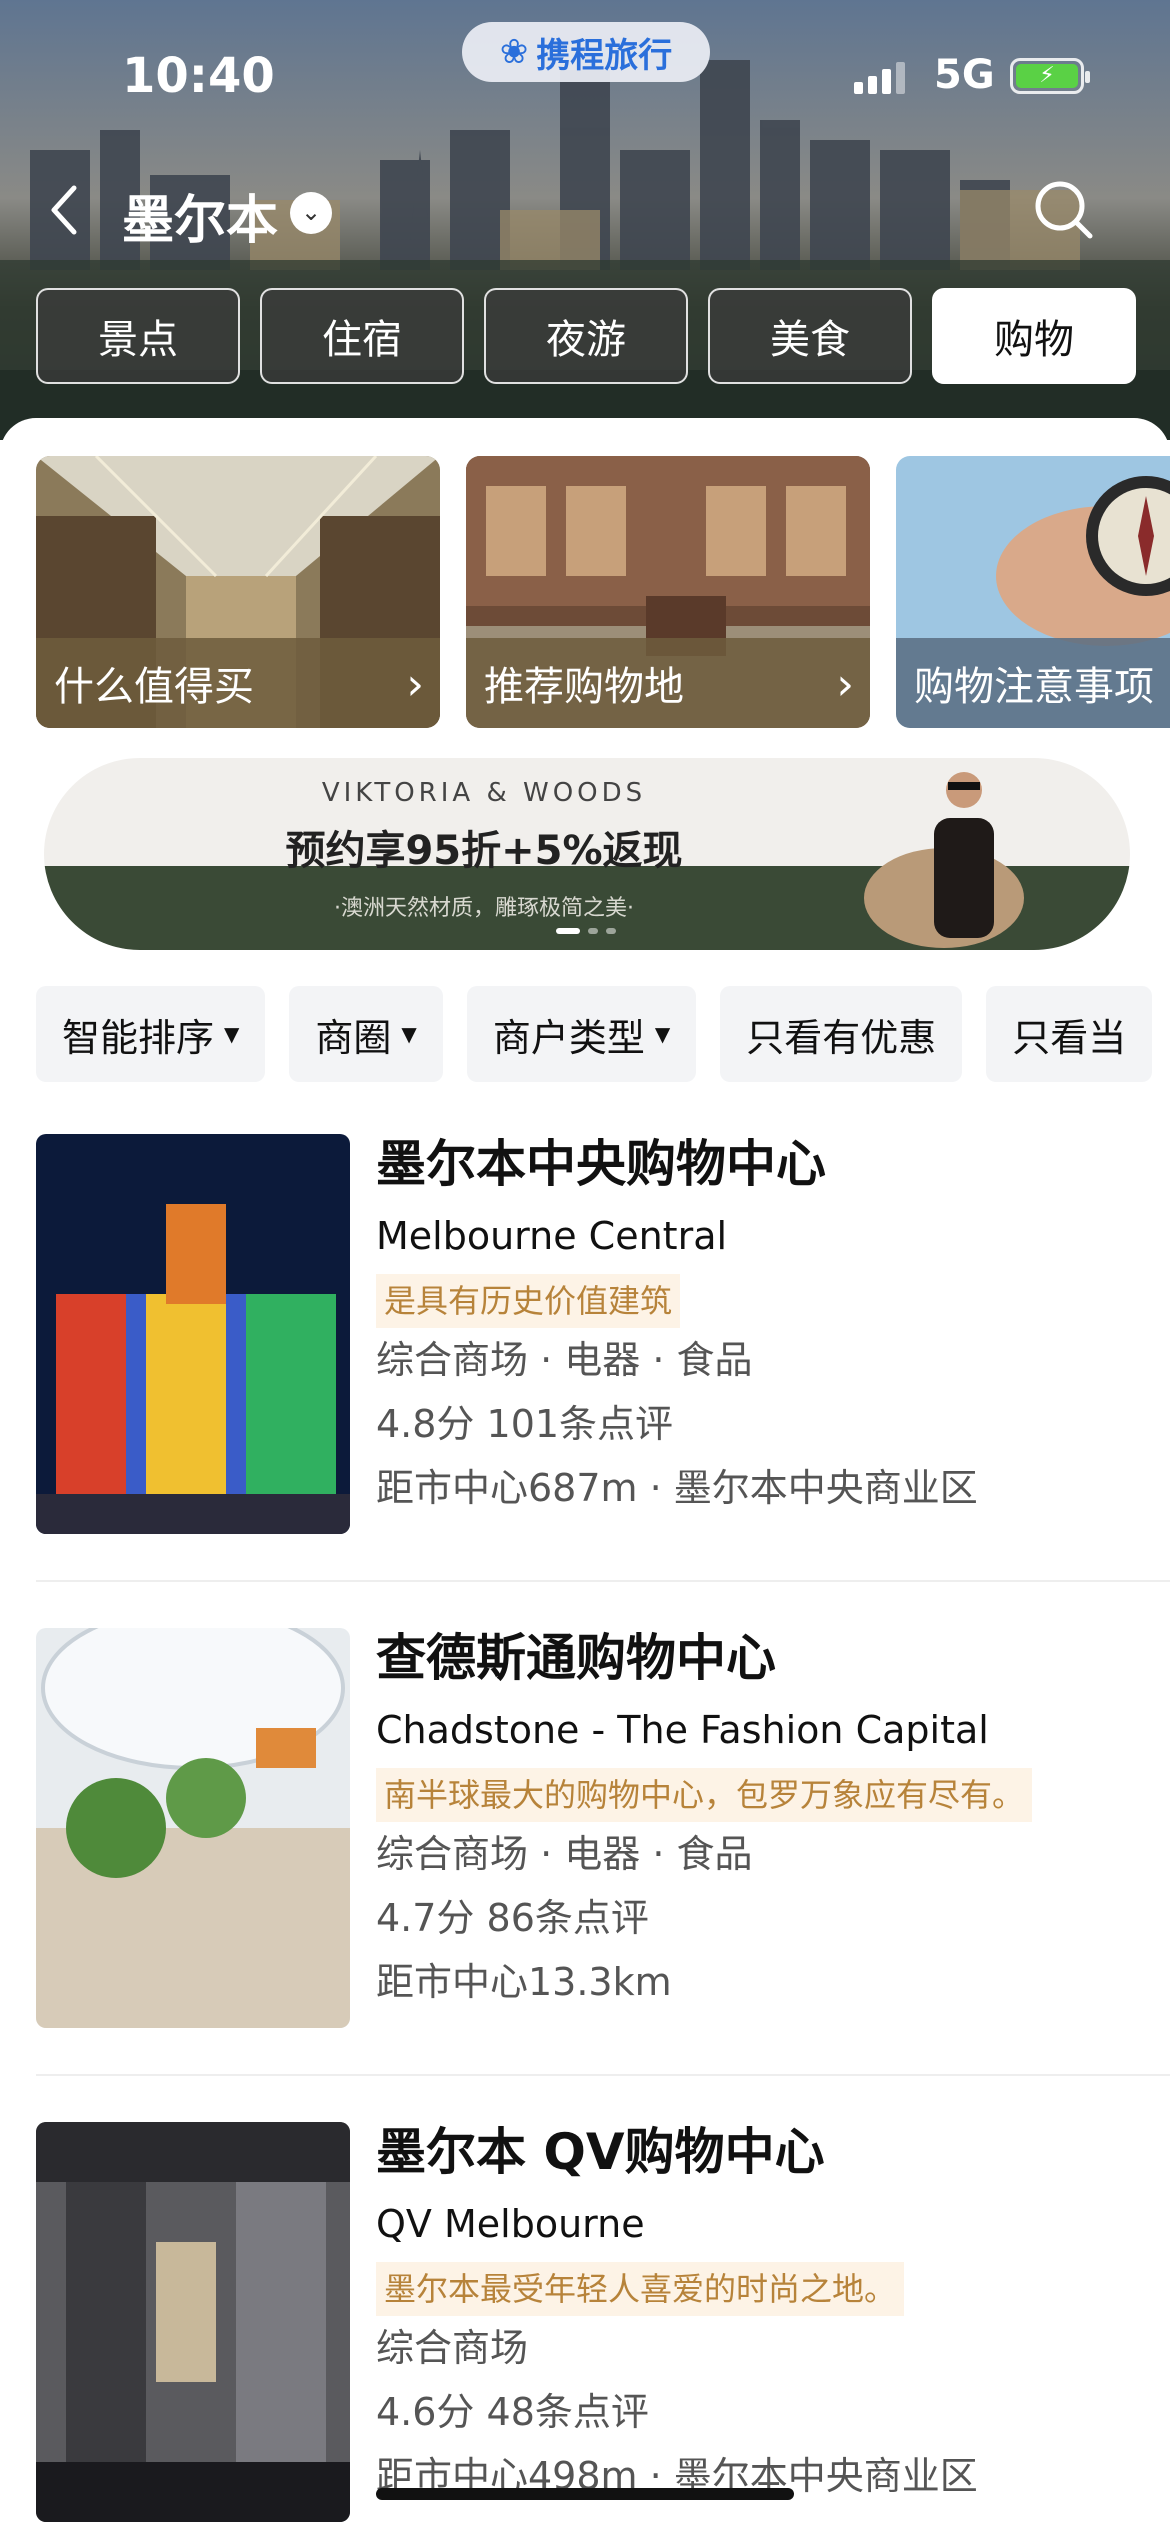  What do you see at coordinates (200, 215) in the screenshot?
I see `city-title: 墨尔本` at bounding box center [200, 215].